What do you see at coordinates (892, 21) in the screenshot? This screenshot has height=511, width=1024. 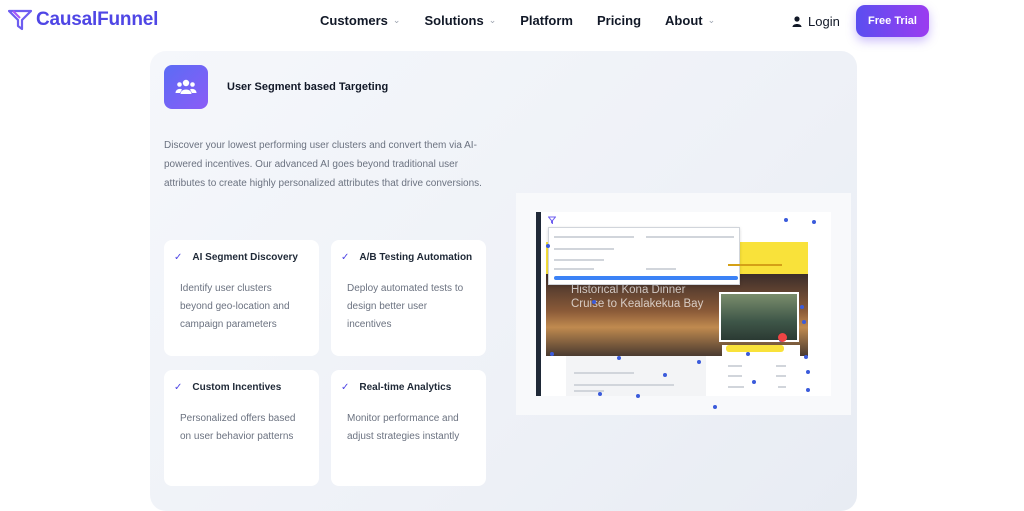 I see `free-trial-button: Free Trial` at bounding box center [892, 21].